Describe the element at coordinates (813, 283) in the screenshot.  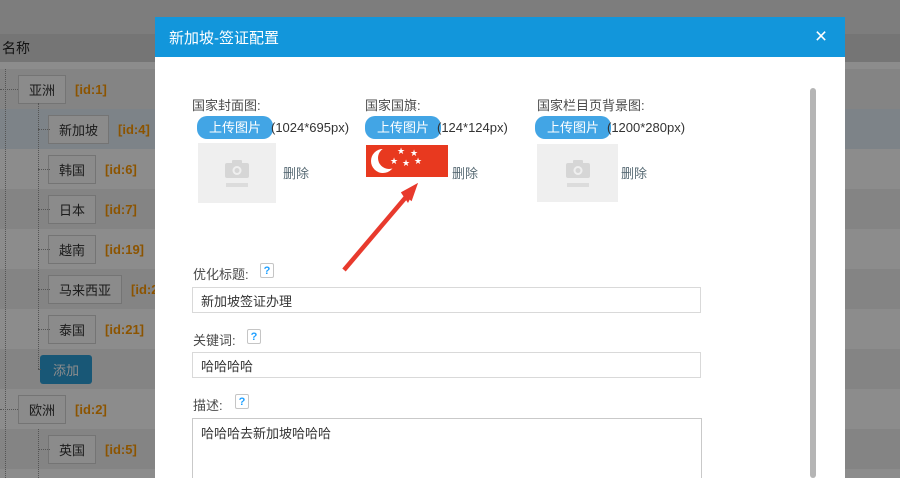
I see `modal-scrollbar` at that location.